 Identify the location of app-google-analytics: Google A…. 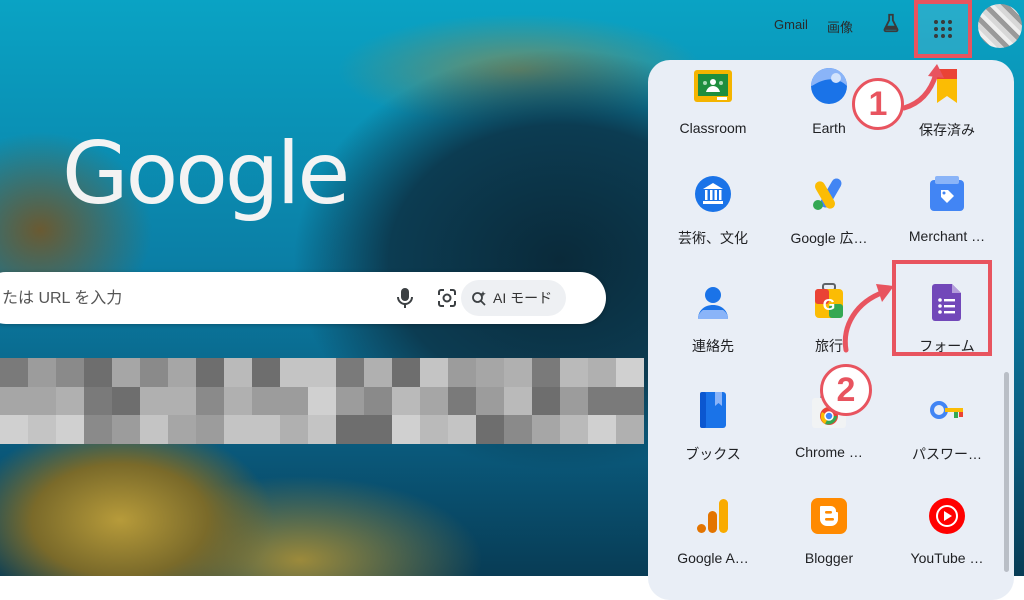
(713, 541).